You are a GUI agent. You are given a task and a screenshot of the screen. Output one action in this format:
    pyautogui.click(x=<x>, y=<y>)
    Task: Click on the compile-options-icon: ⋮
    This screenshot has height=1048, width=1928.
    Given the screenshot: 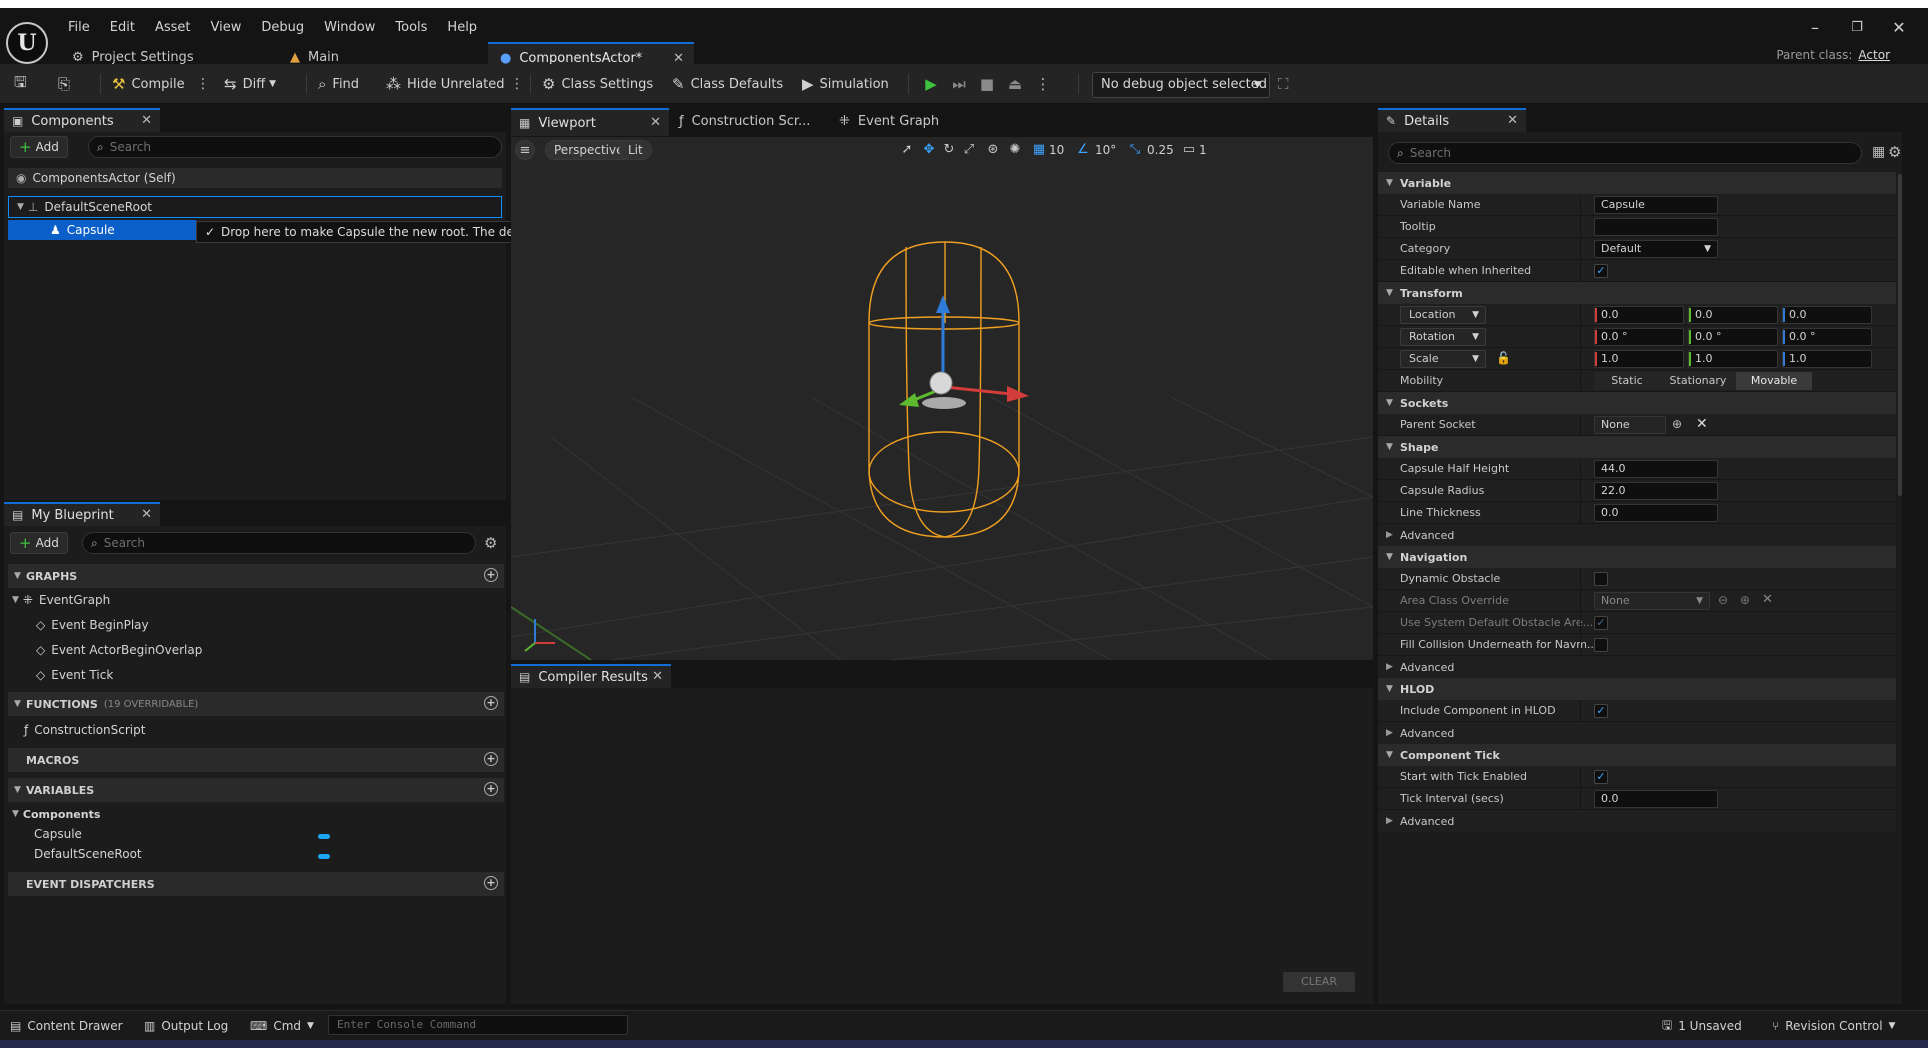 What is the action you would take?
    pyautogui.click(x=203, y=84)
    